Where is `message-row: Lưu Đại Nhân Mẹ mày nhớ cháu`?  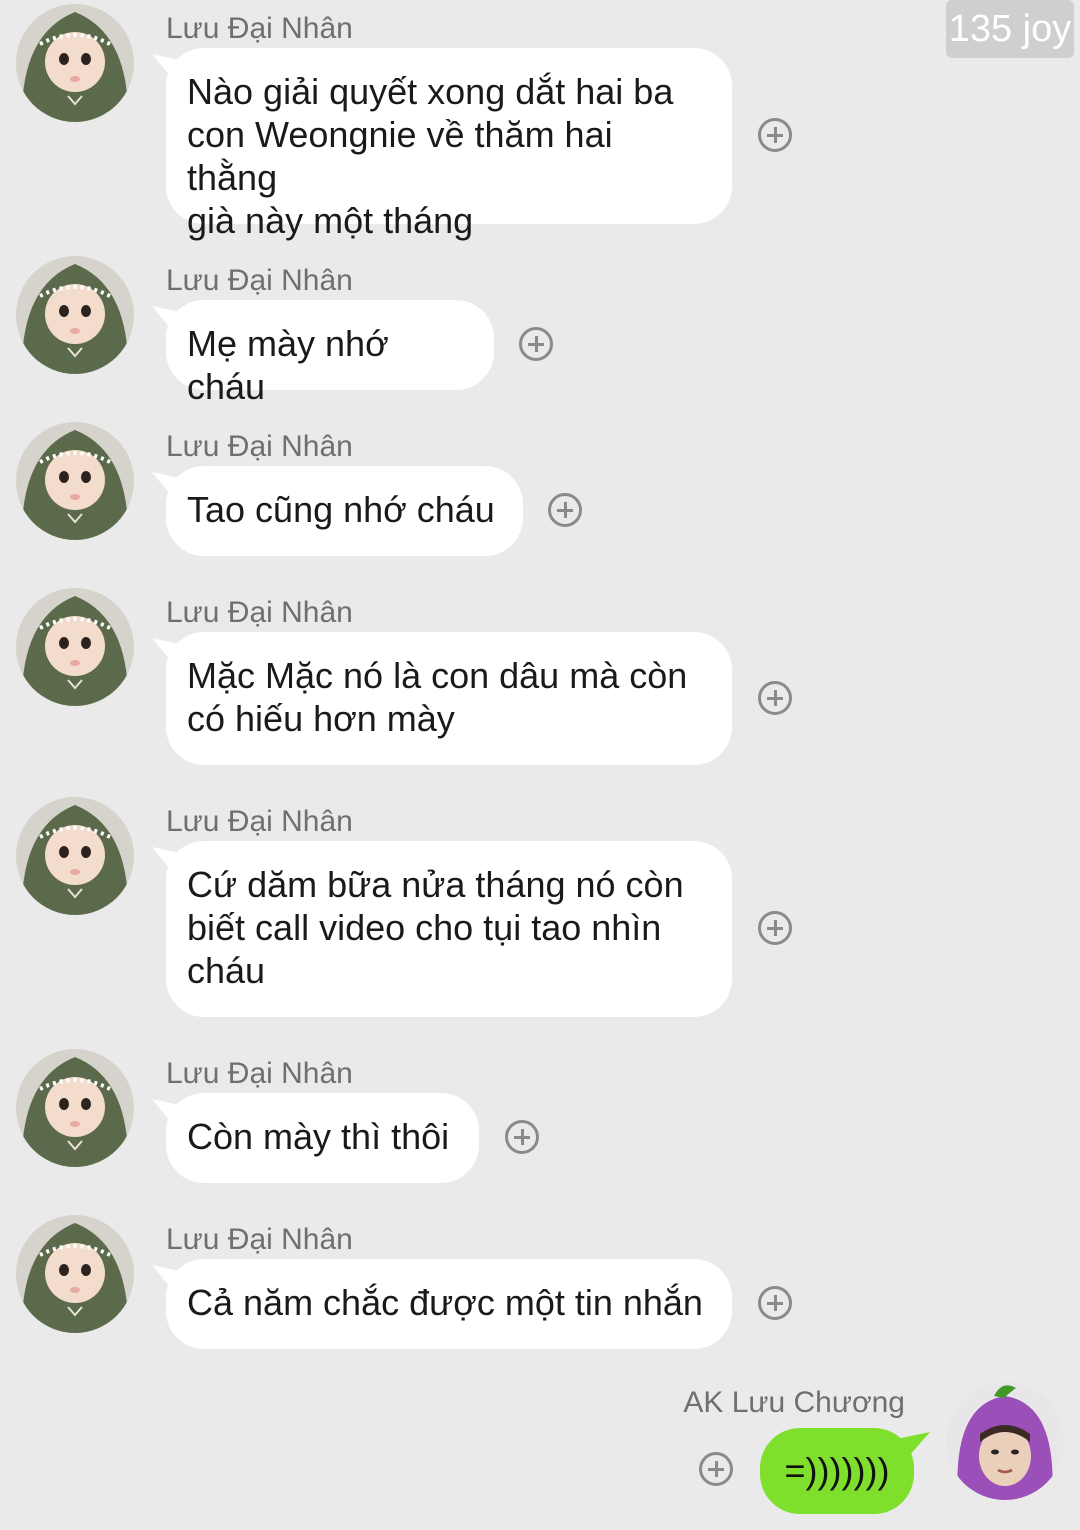
message-row: Lưu Đại Nhân Mẹ mày nhớ cháu is located at coordinates (540, 331).